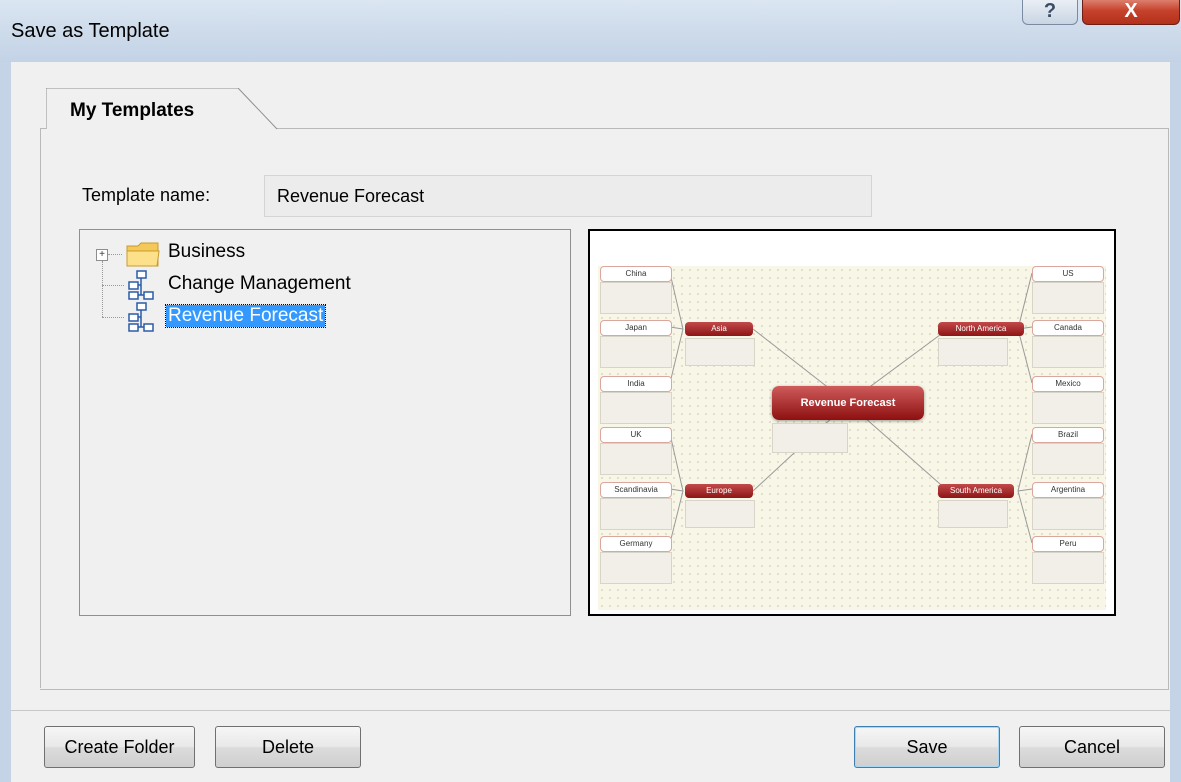 The width and height of the screenshot is (1181, 782). What do you see at coordinates (927, 747) in the screenshot?
I see `save-button: Save` at bounding box center [927, 747].